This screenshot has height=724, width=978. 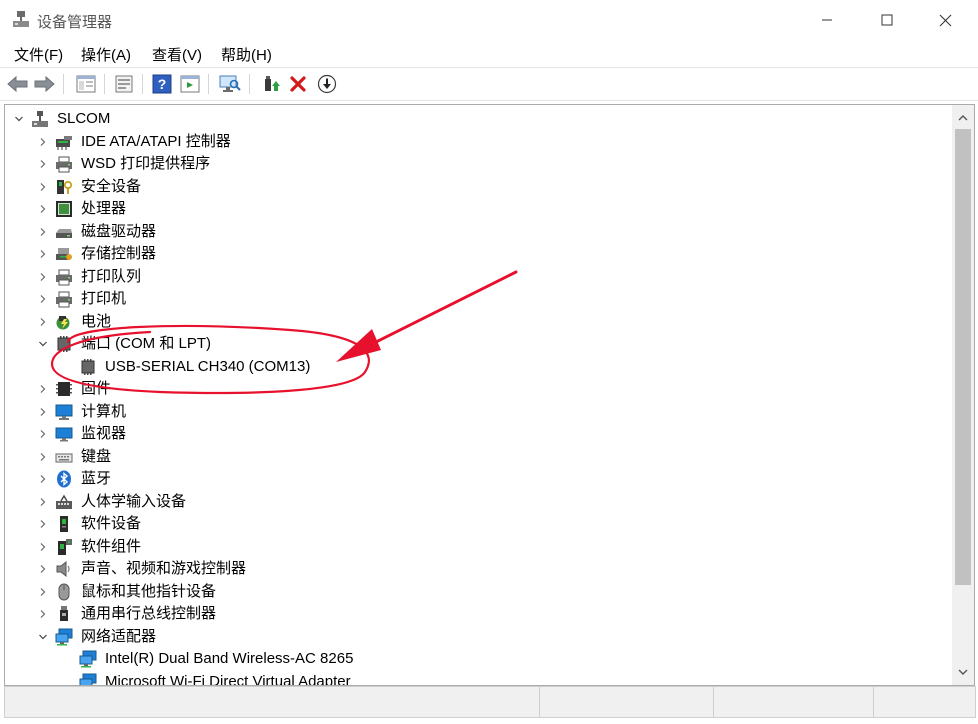 What do you see at coordinates (475, 277) in the screenshot?
I see `tree-category: 打印队列` at bounding box center [475, 277].